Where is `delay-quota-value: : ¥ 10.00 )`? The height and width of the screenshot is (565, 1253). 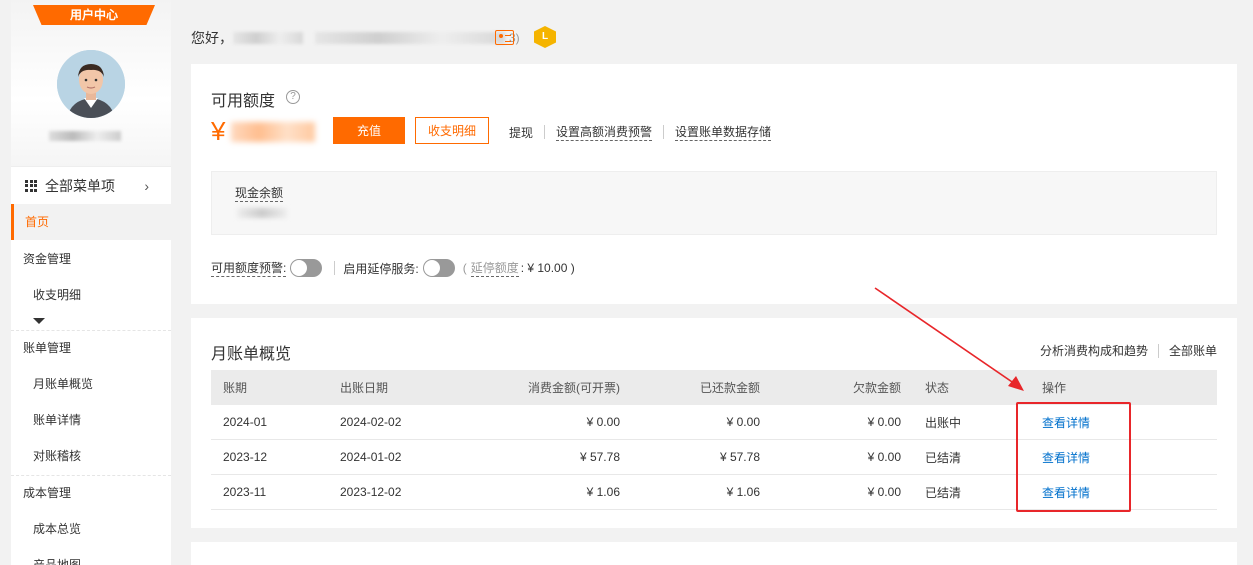
delay-quota-value: : ¥ 10.00 ) is located at coordinates (547, 268).